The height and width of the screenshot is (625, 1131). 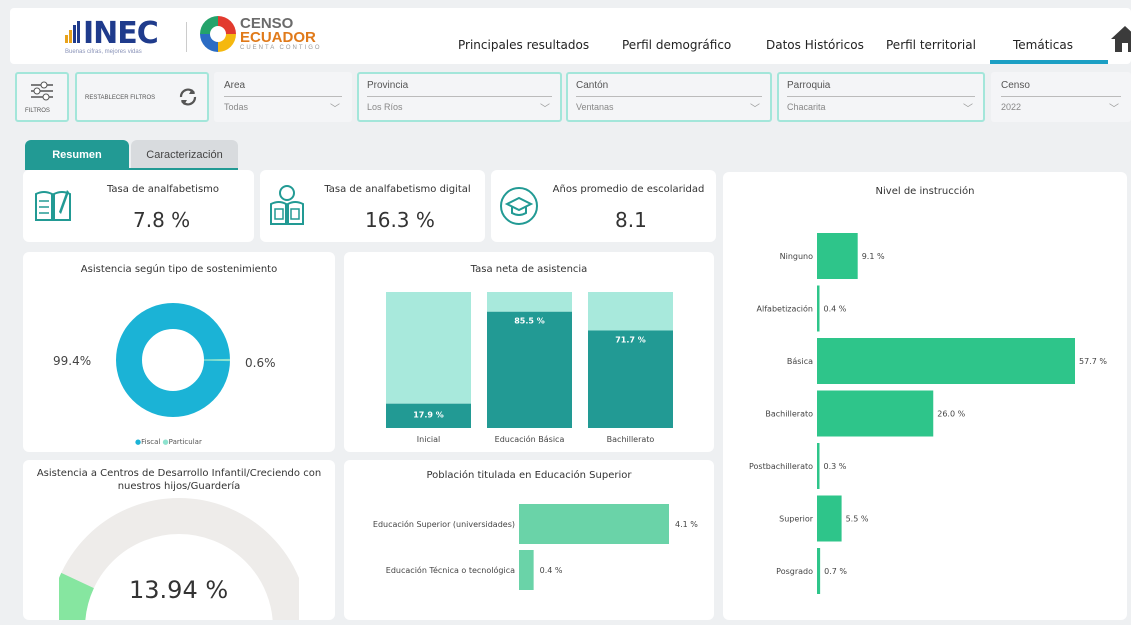 I want to click on censo-select: Censo 2022 ﹀, so click(x=1061, y=97).